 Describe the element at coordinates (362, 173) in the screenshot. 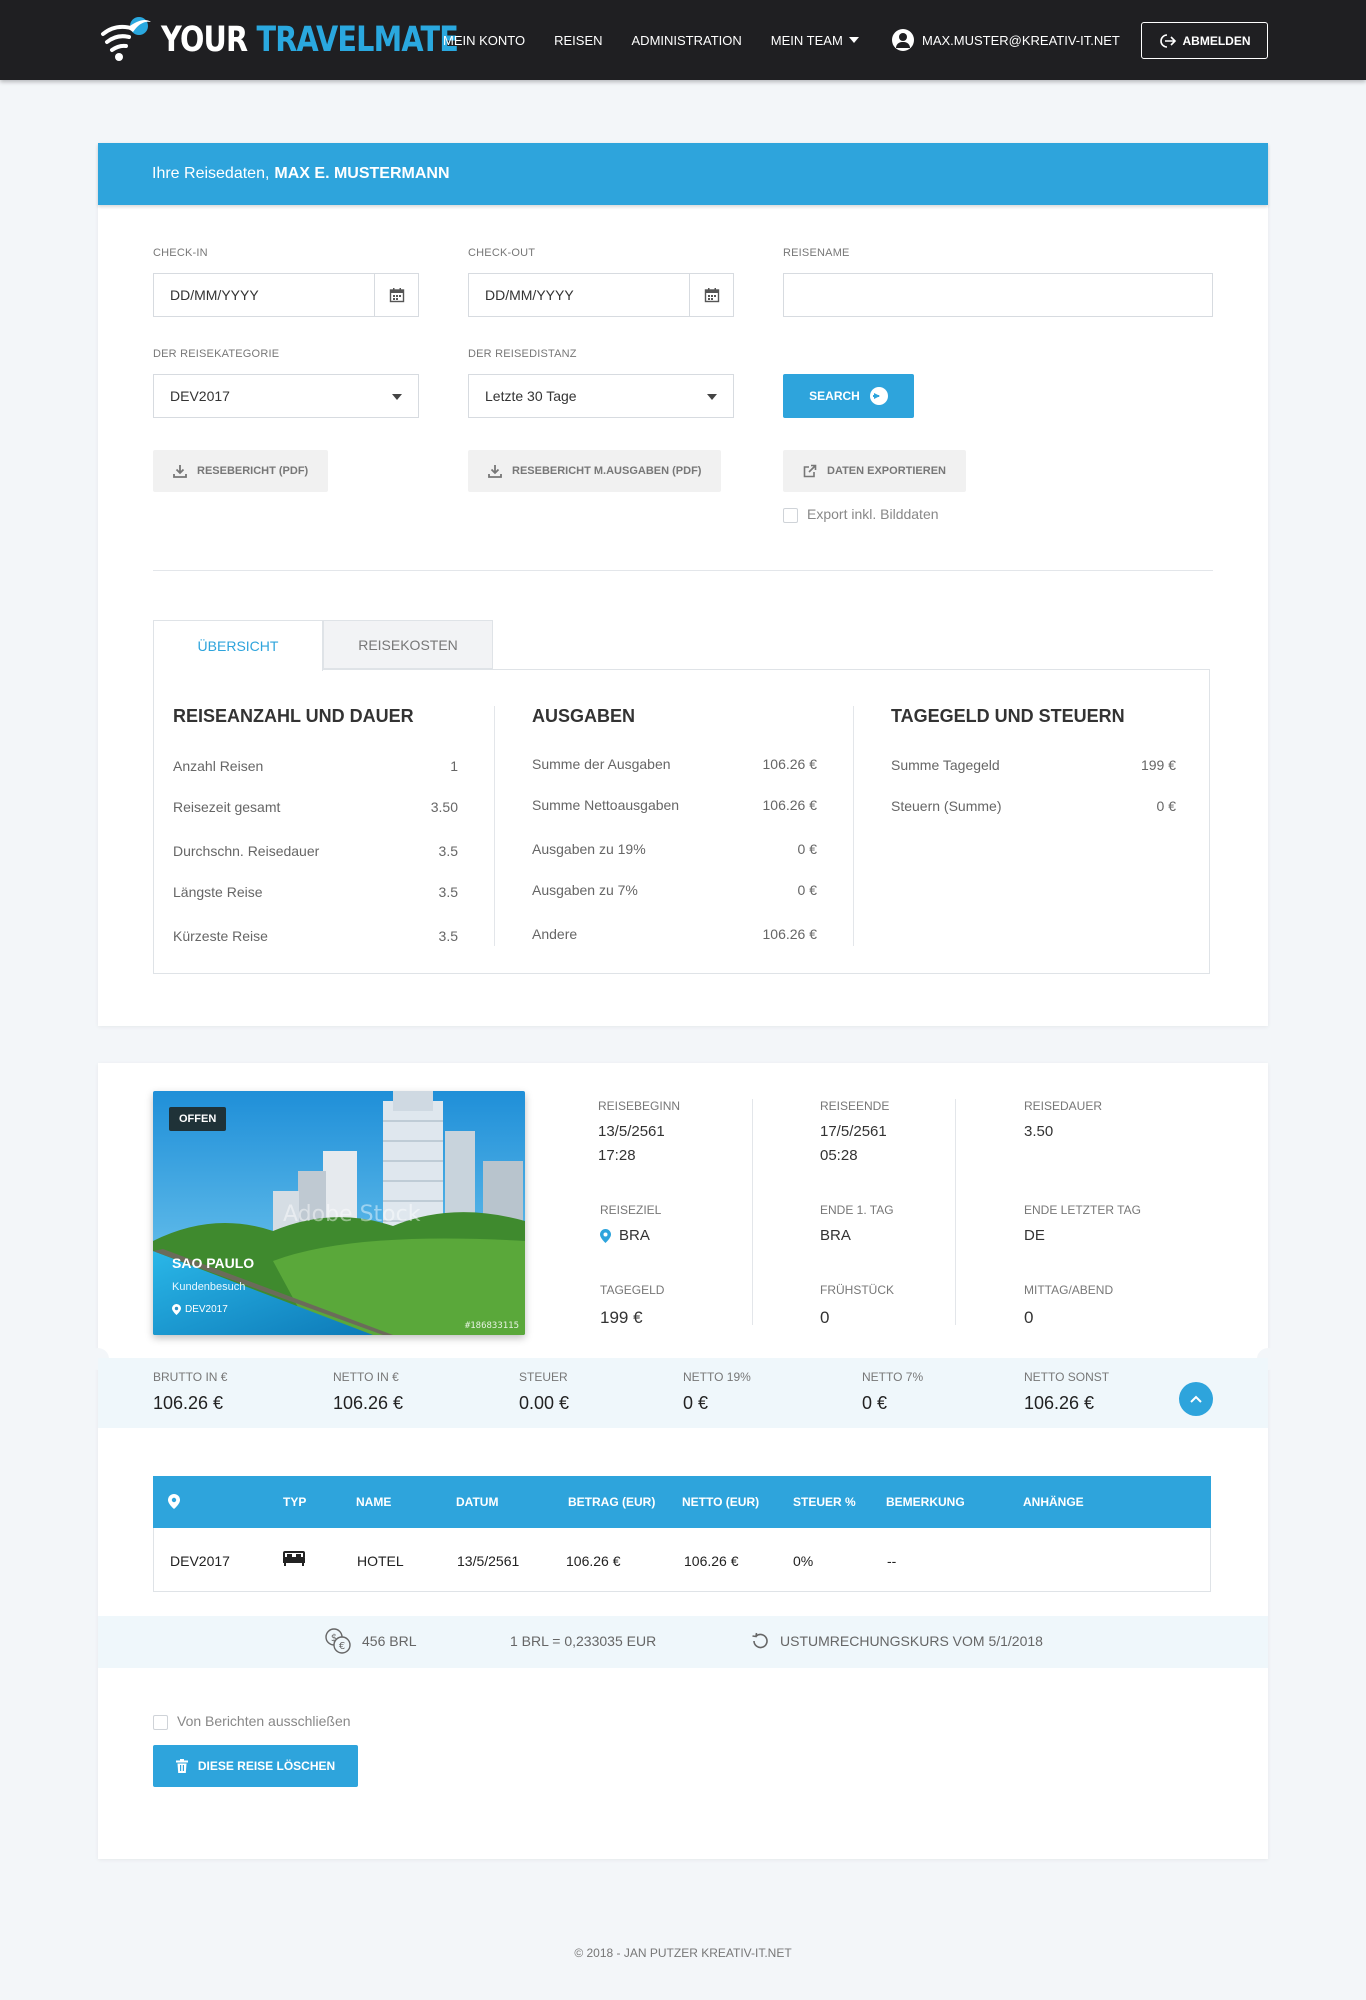

I see `header-user-name: MAX E. MUSTERMANN` at that location.